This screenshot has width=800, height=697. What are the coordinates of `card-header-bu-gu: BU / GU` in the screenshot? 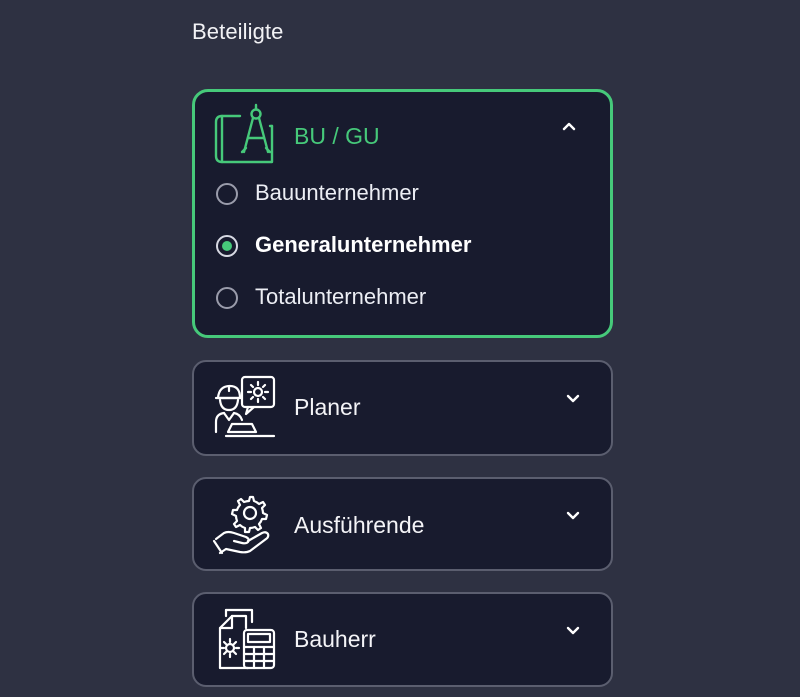 It's located at (402, 138).